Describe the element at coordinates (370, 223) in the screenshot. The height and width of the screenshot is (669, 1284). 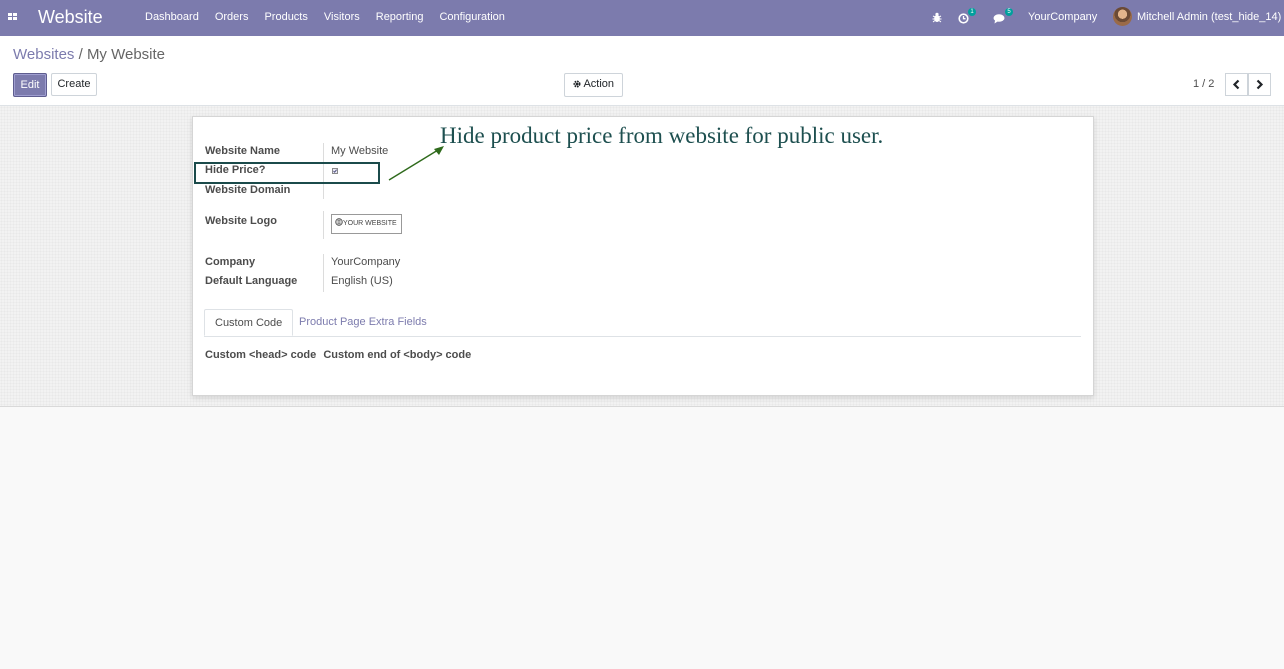
I see `logo-text: YOUR WEBSITE` at that location.